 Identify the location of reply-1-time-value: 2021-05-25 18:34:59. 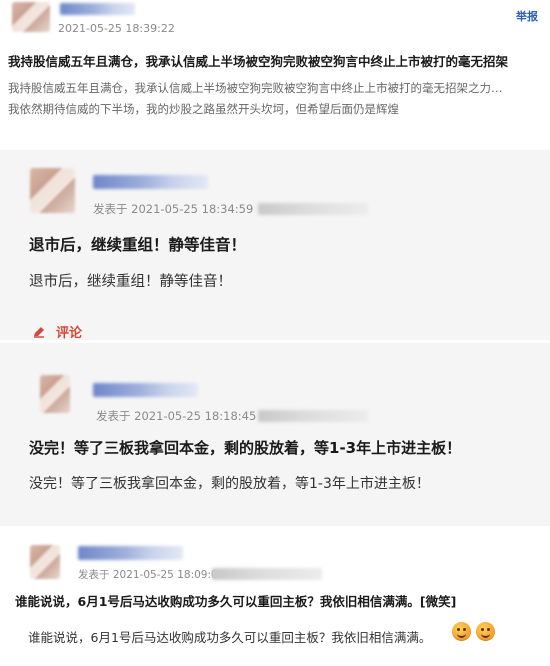
(192, 209).